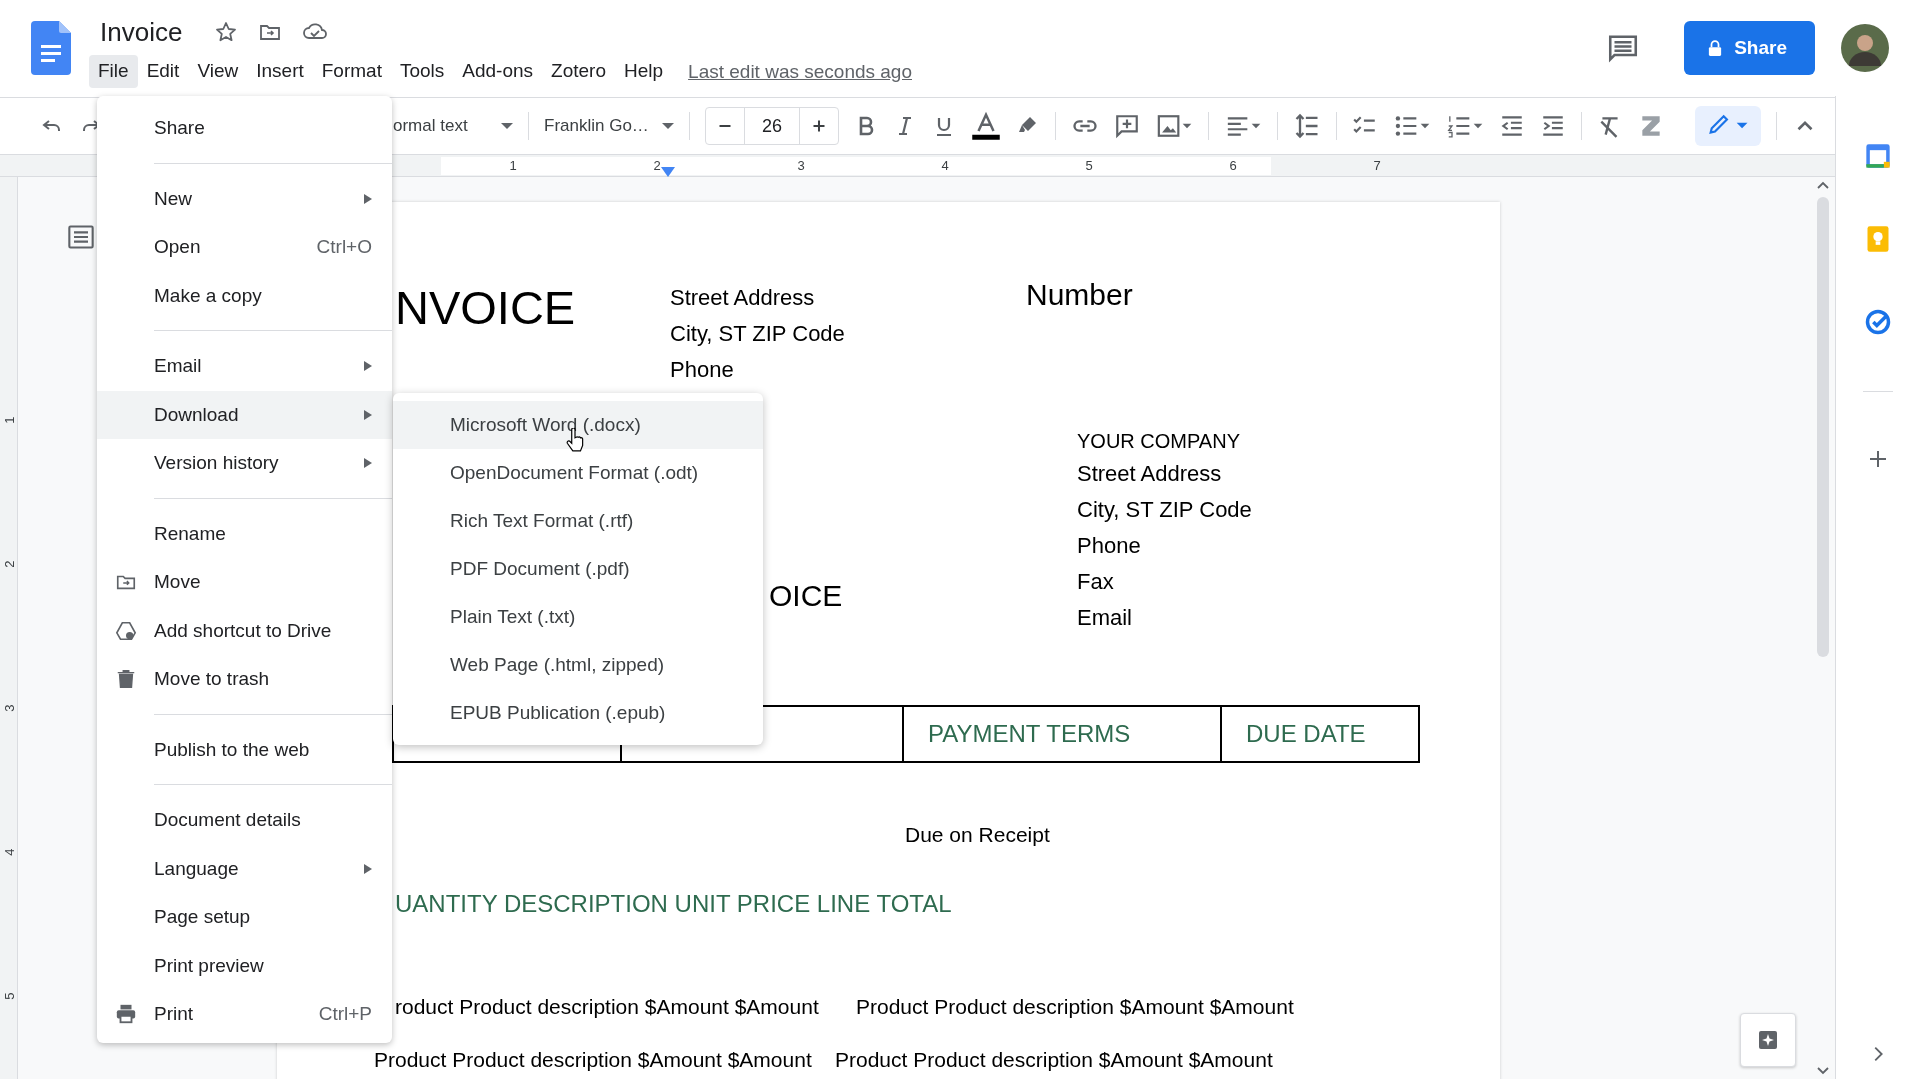  Describe the element at coordinates (244, 582) in the screenshot. I see `menu-item: Move` at that location.